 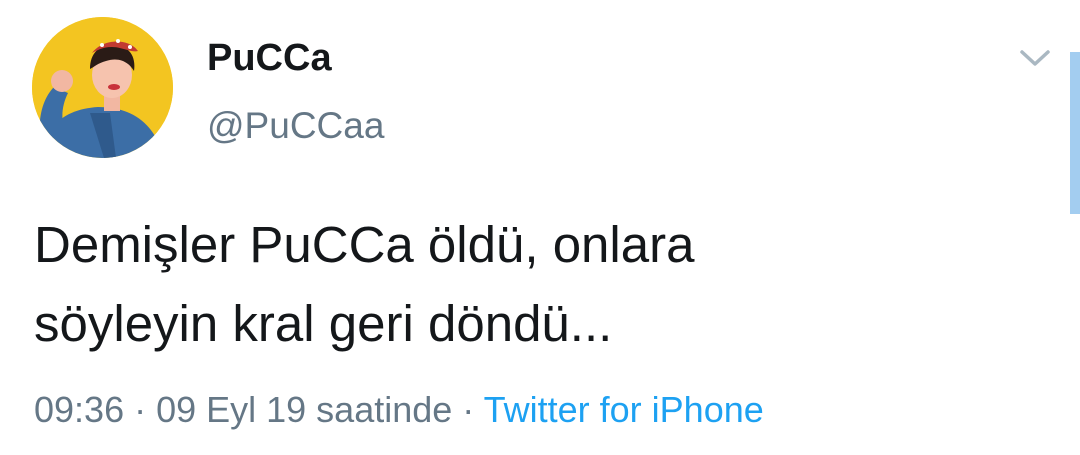 I want to click on timestamp: 09:36 · 09 Eyl 19 saatinde, so click(x=243, y=409).